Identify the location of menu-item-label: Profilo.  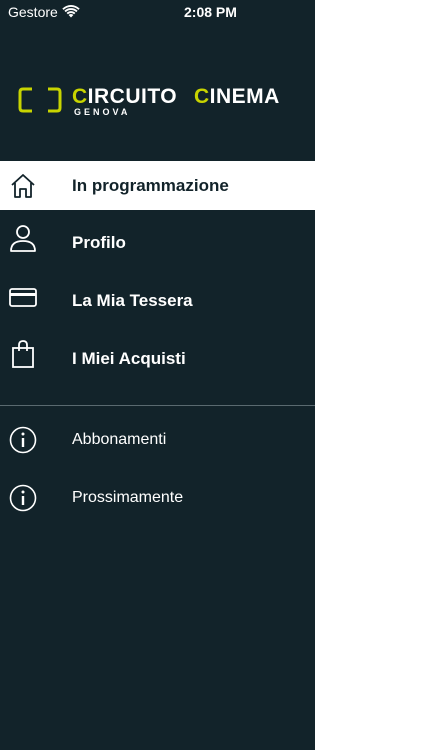
(99, 242).